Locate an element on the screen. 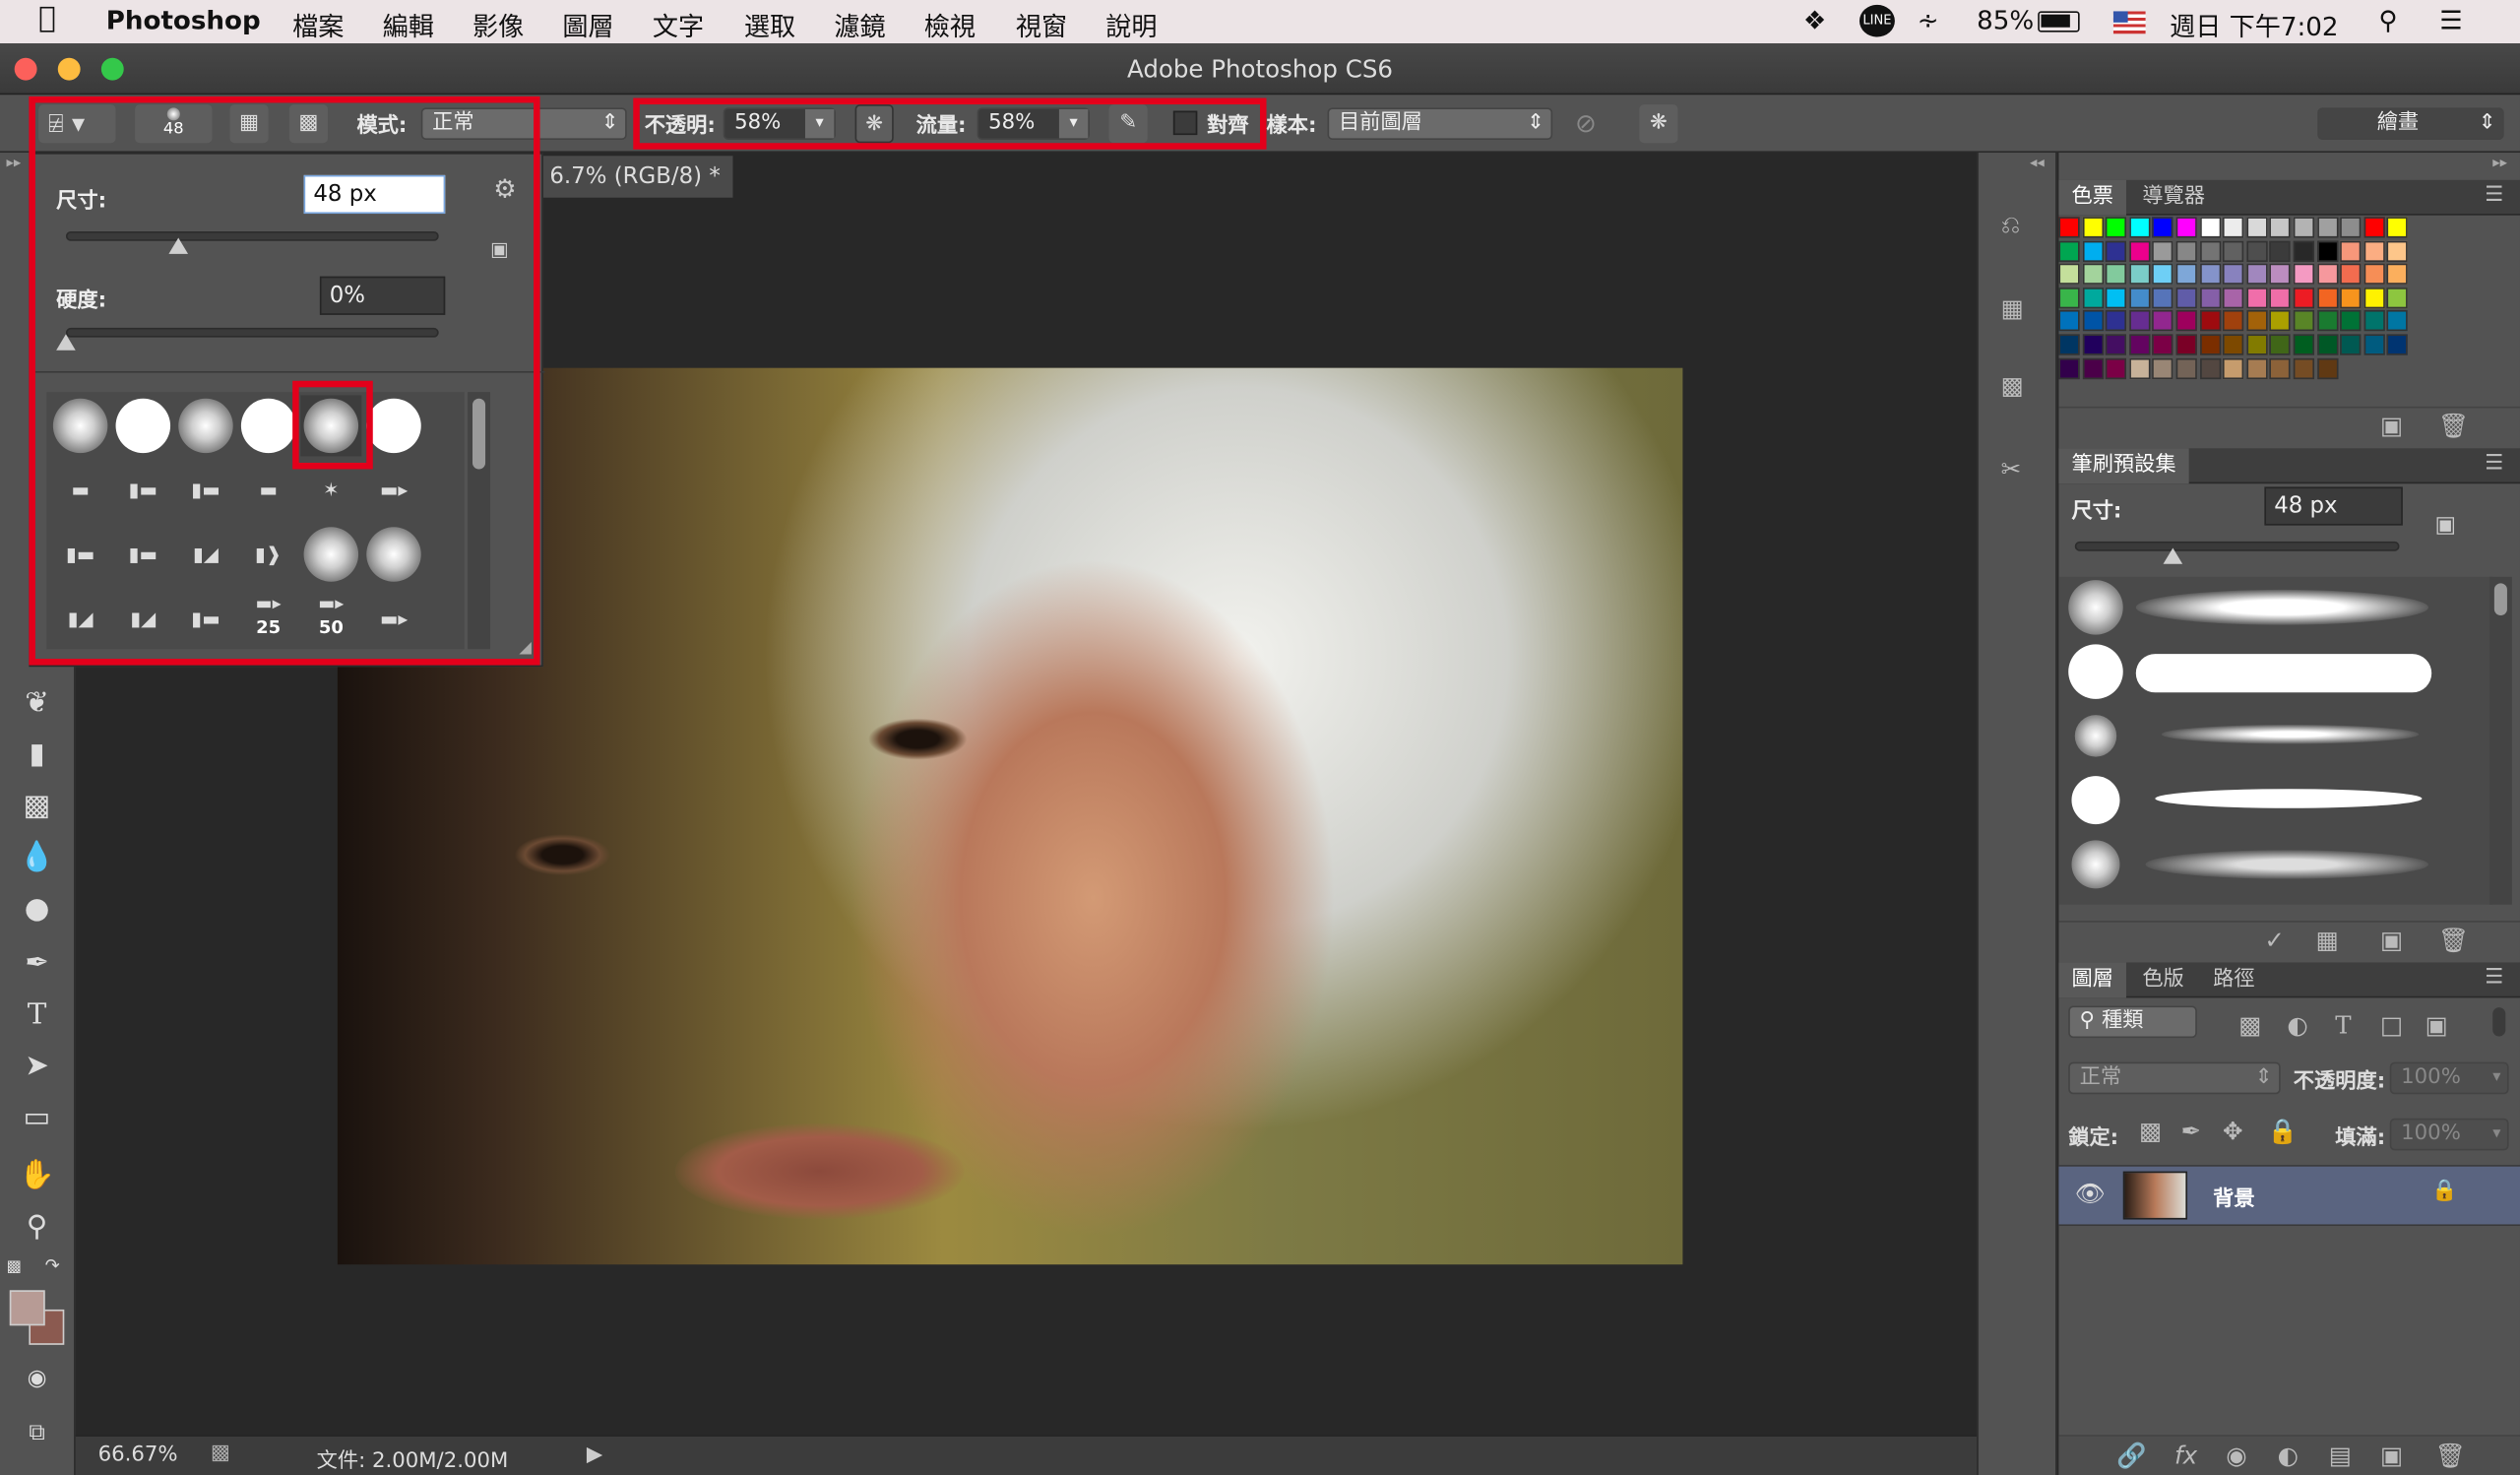  layer-blend-mode-select: 正常 ⇕ is located at coordinates (2174, 1078).